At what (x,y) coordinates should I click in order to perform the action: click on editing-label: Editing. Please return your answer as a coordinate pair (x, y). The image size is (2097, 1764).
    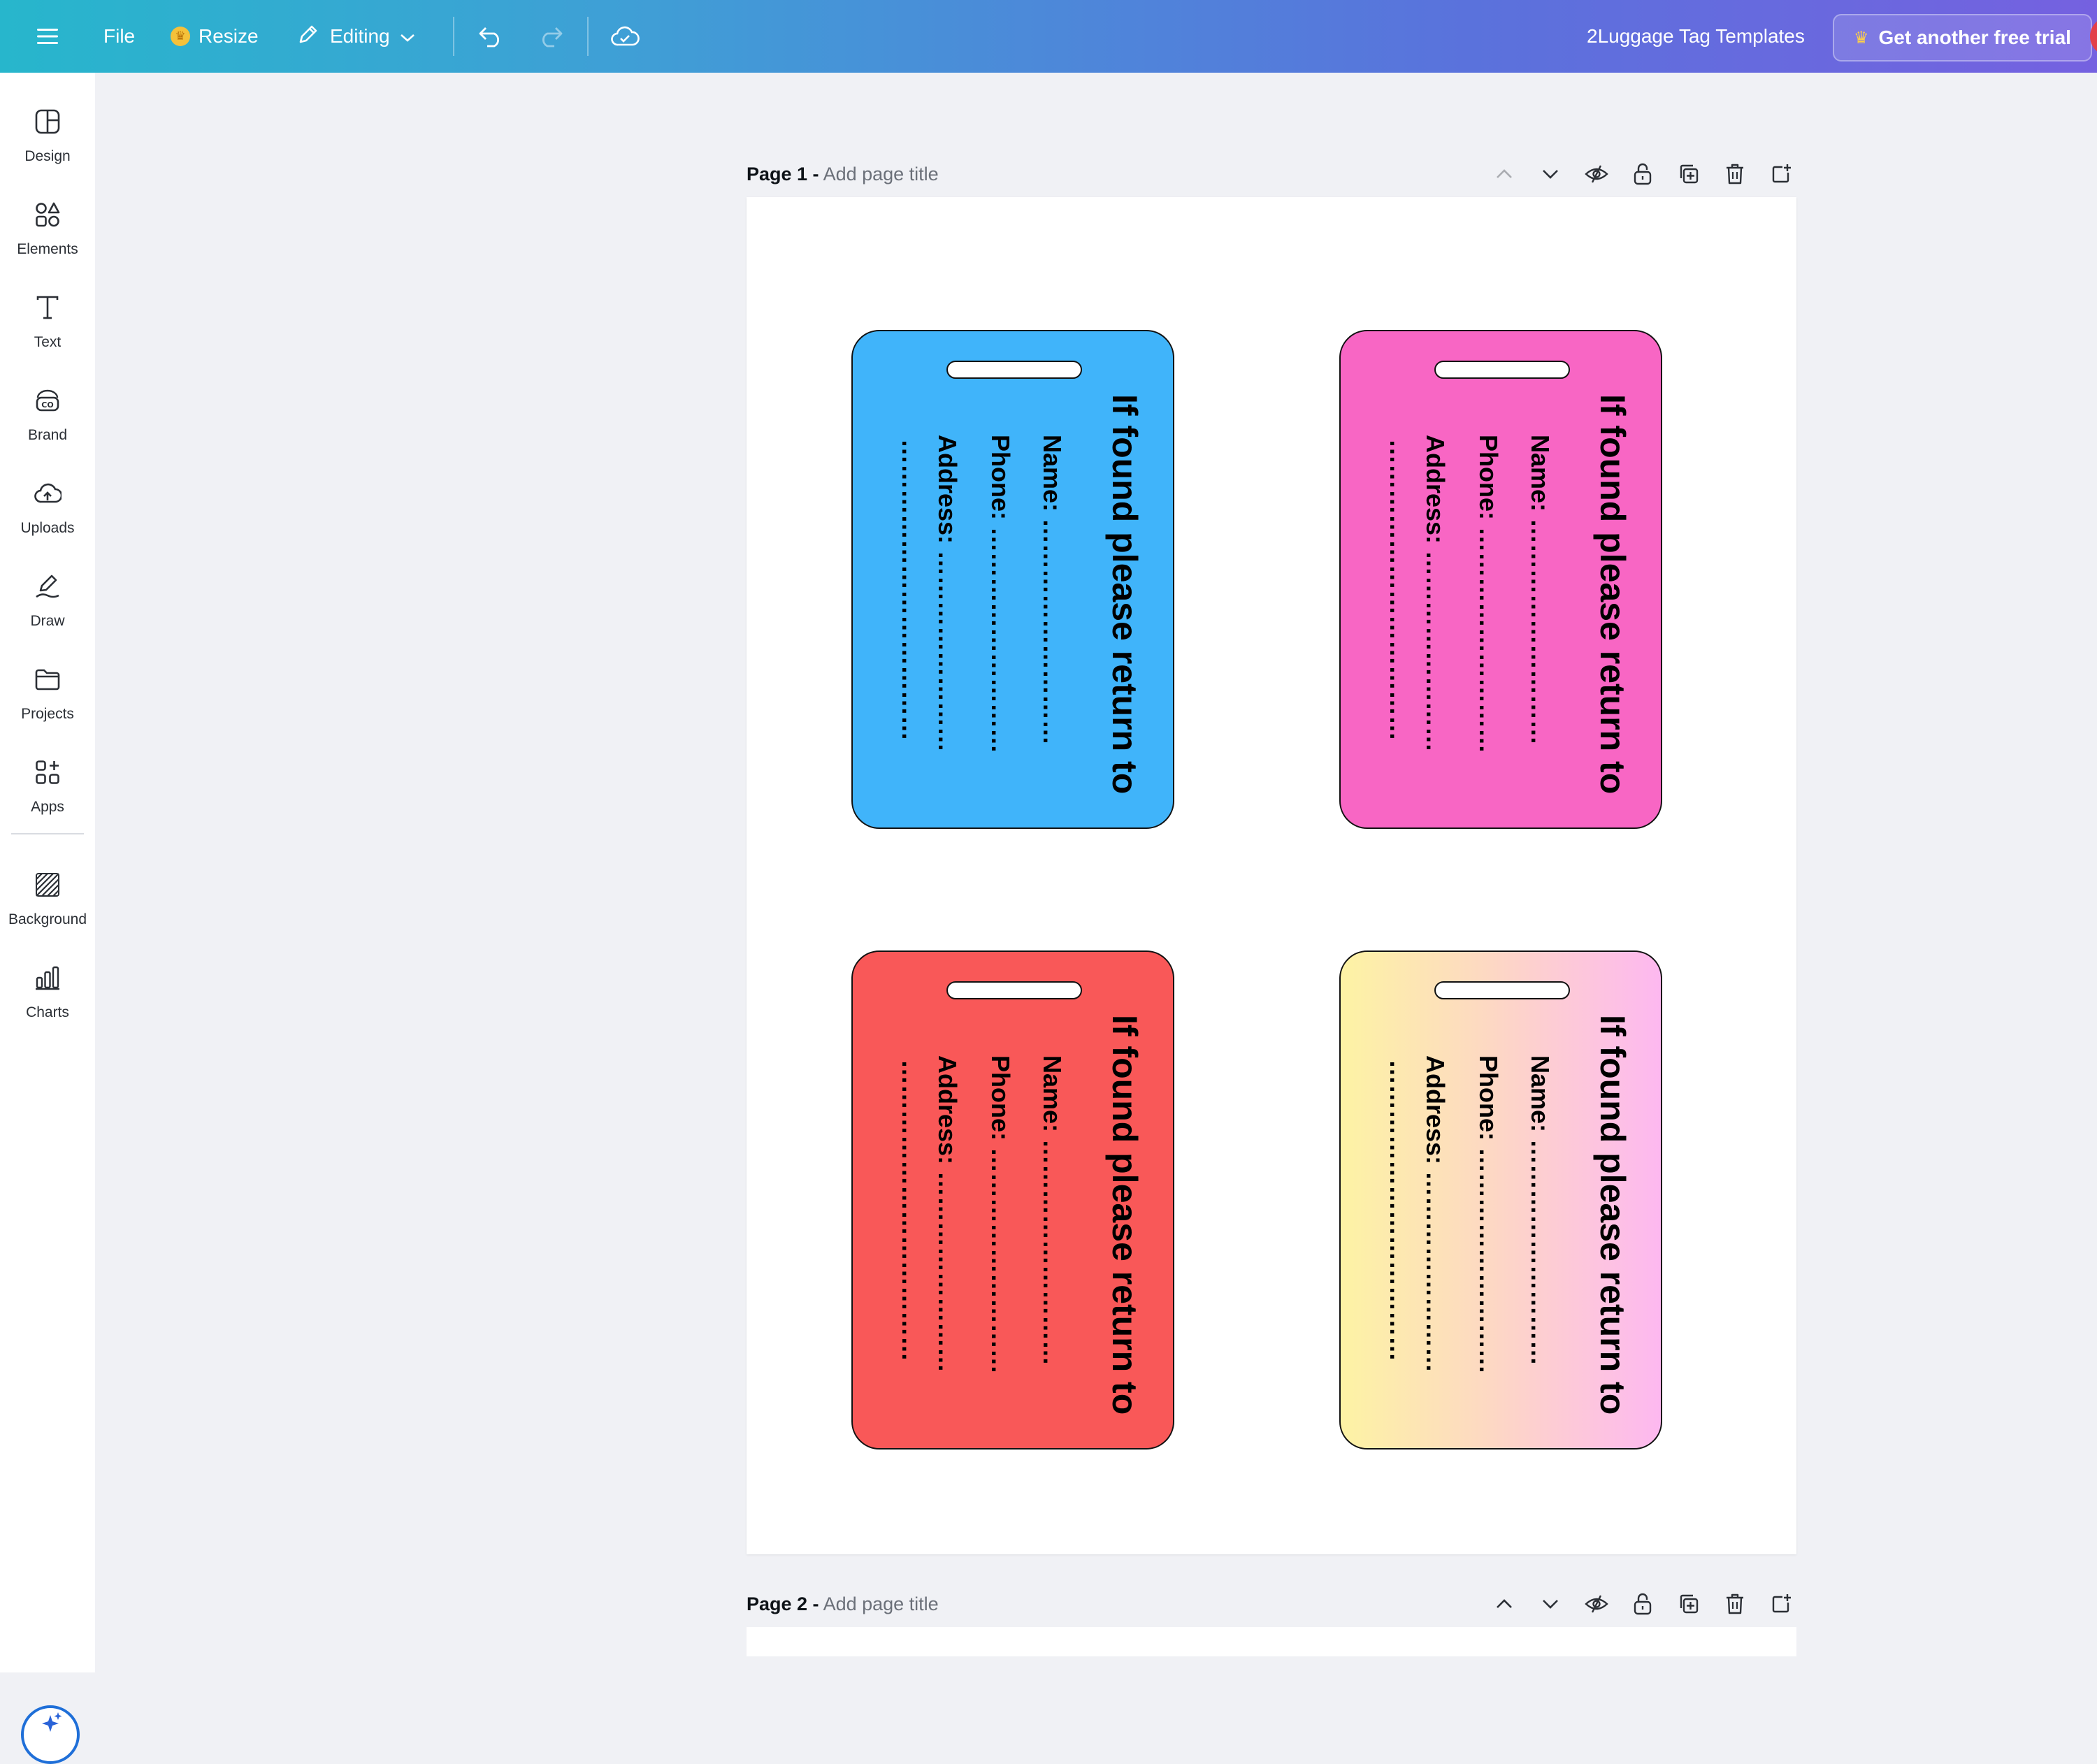
    Looking at the image, I should click on (360, 36).